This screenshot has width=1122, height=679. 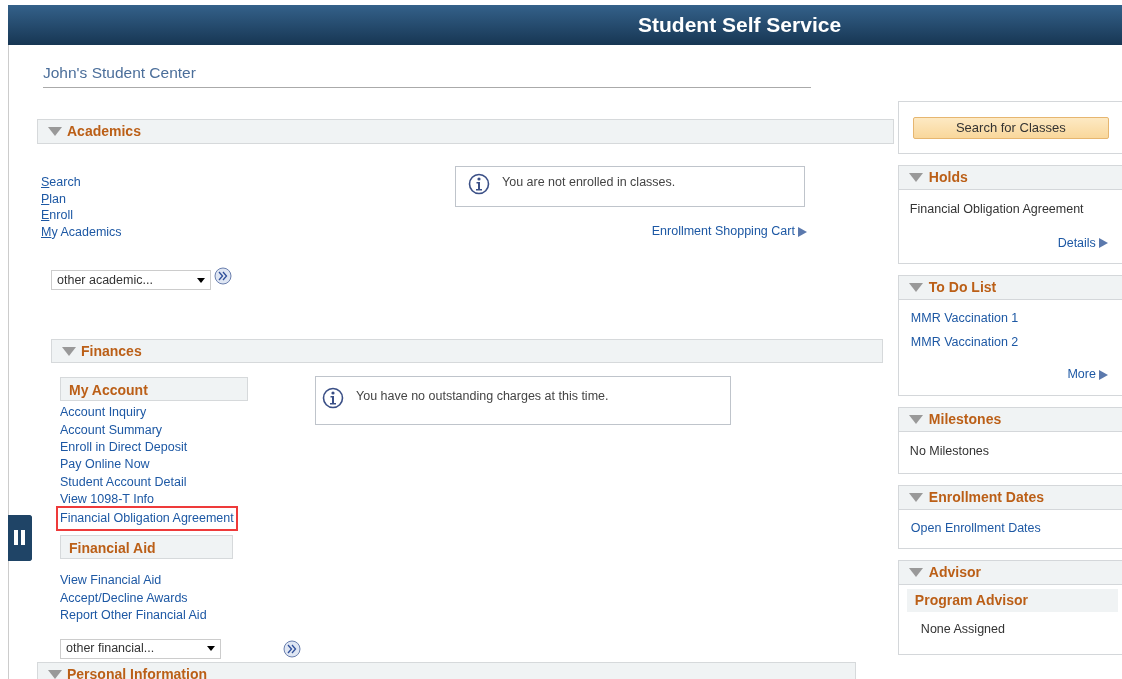 I want to click on arrow-link: Enrollment Shopping Cart, so click(x=729, y=231).